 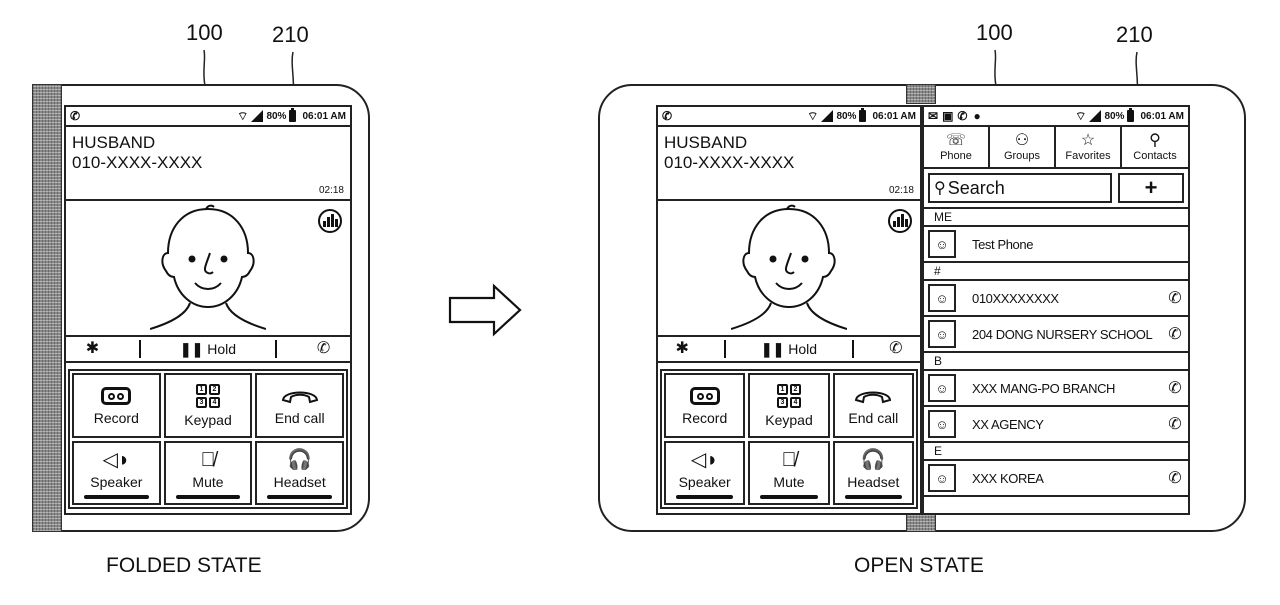 What do you see at coordinates (795, 403) in the screenshot?
I see `keypad-digit: 4` at bounding box center [795, 403].